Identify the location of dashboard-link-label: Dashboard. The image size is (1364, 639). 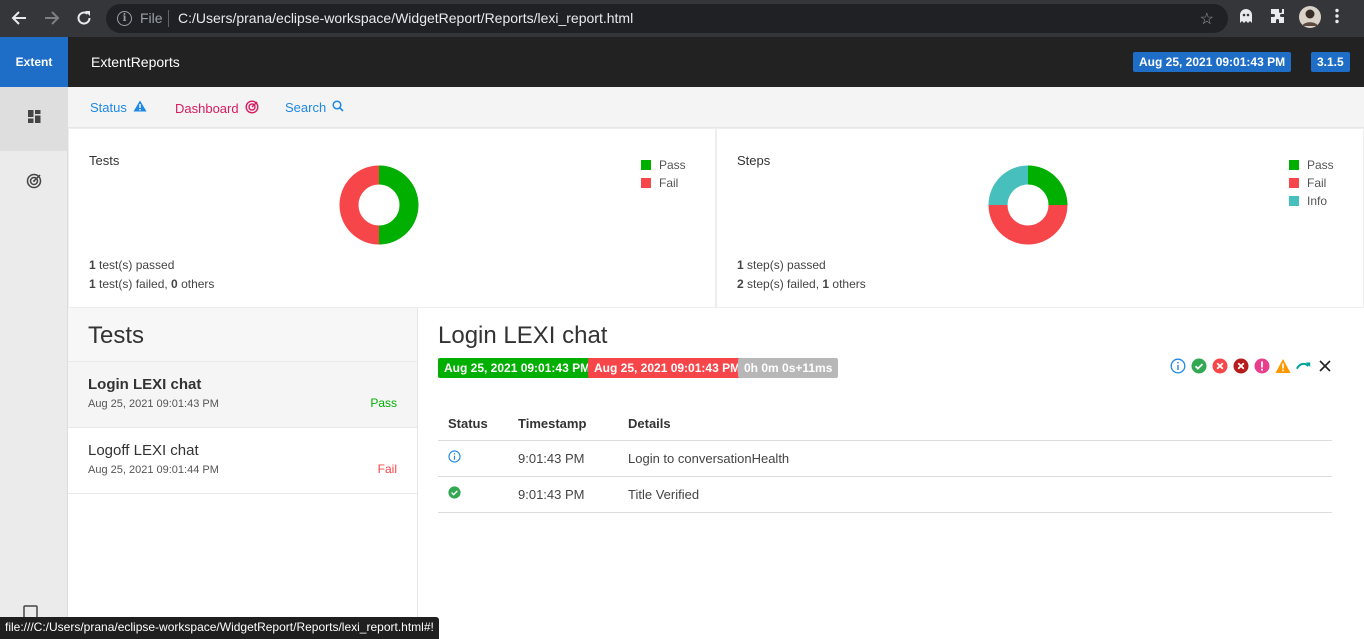
(207, 108).